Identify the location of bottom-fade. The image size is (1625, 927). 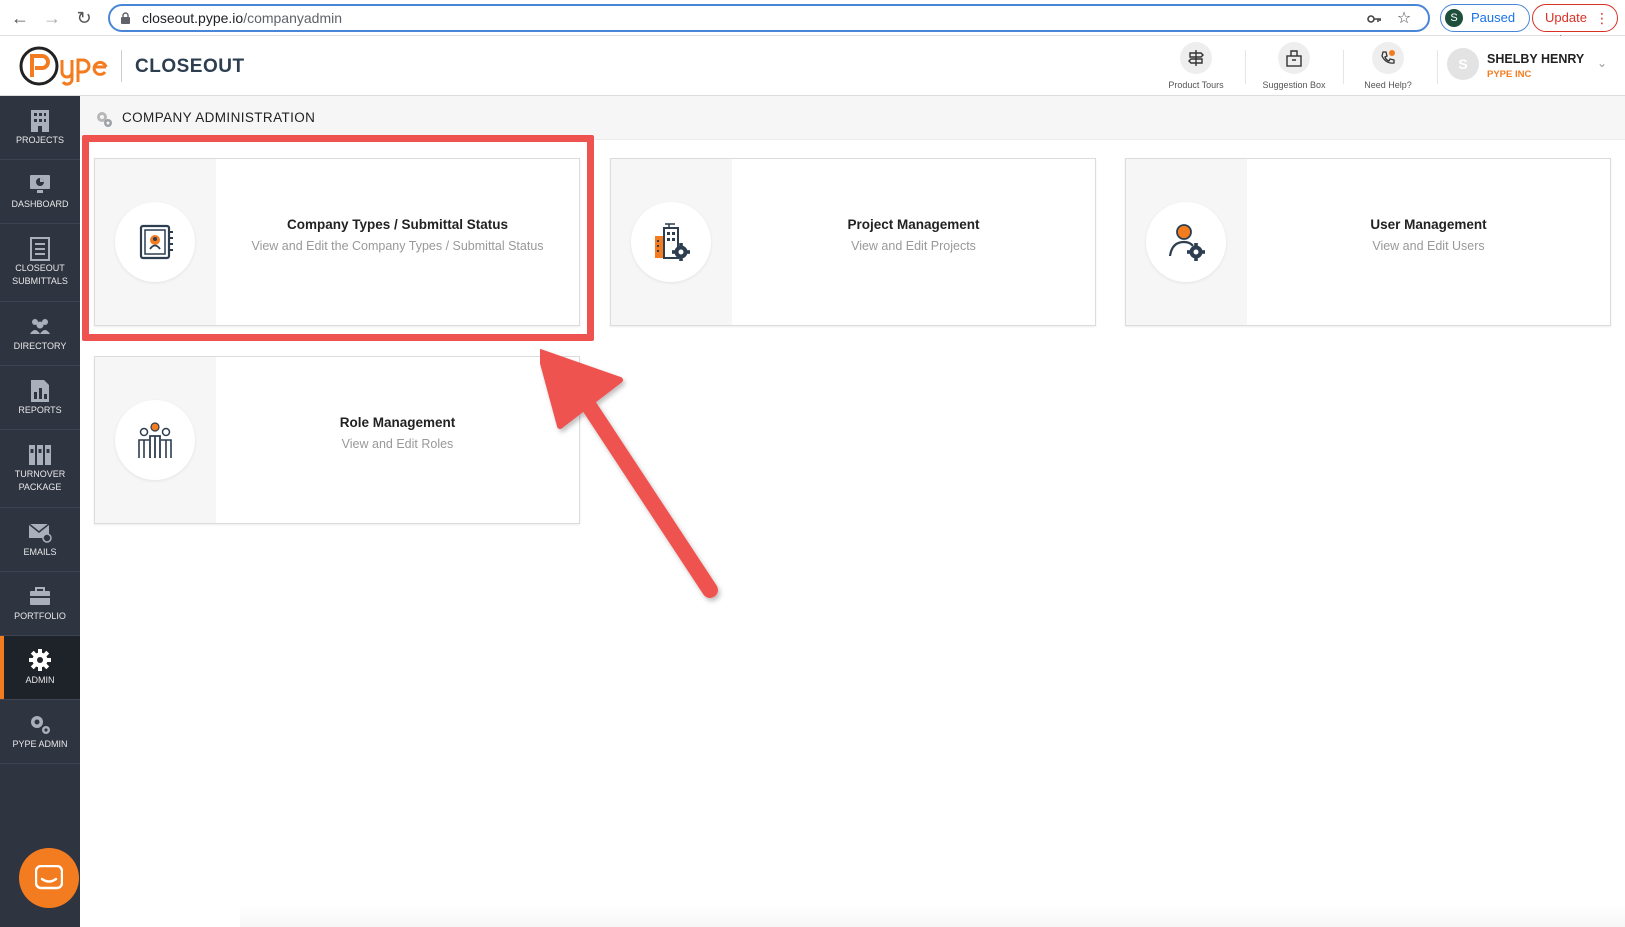
(932, 916).